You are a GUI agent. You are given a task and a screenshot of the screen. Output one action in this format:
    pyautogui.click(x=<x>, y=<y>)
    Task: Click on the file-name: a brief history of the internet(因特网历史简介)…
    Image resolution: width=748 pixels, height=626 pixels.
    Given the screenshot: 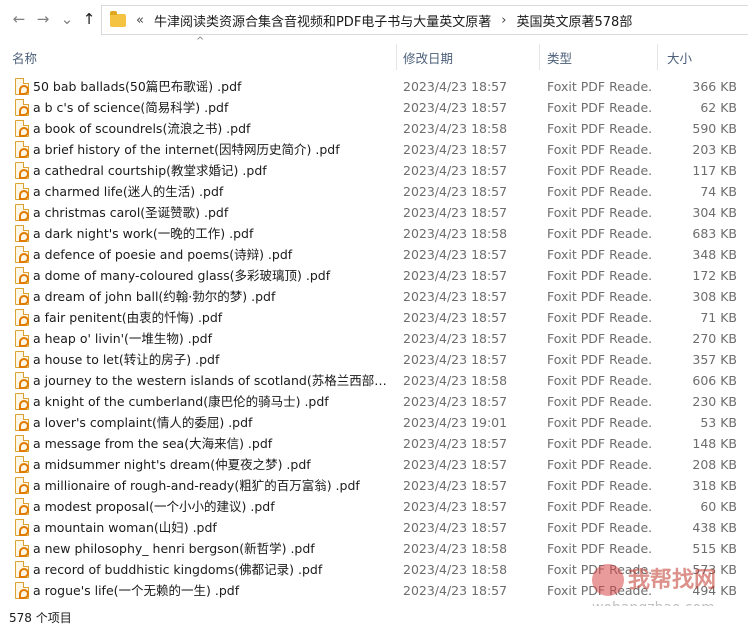 What is the action you would take?
    pyautogui.click(x=186, y=149)
    